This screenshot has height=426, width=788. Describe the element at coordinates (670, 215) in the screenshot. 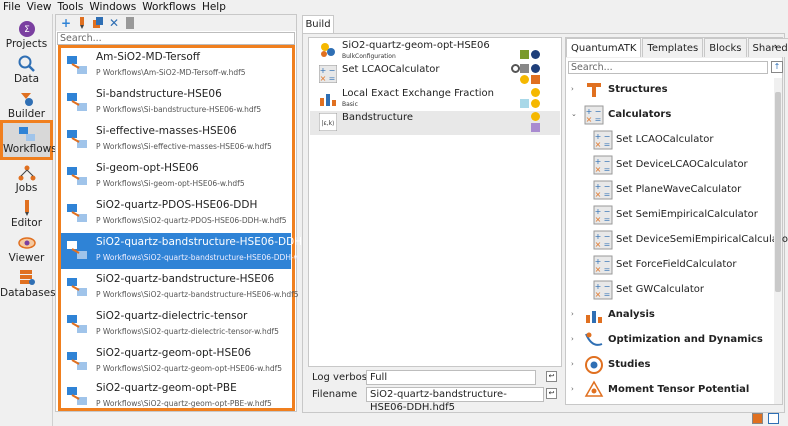

I see `tree-item-set-semiempirical: + − × = Set SemiEmpiricalCalculator` at that location.